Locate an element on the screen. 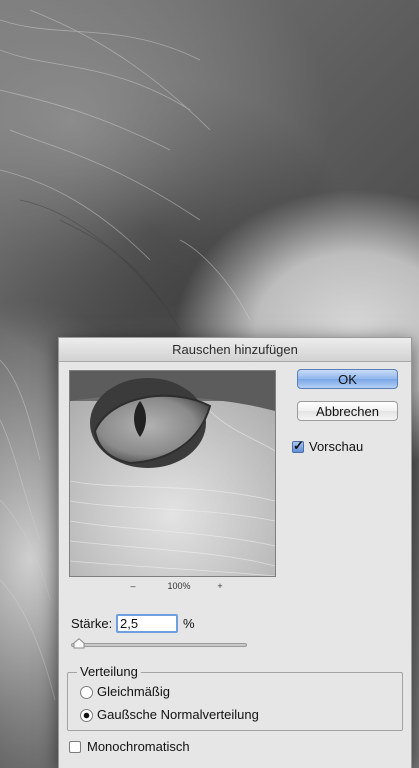  preview-image is located at coordinates (172, 473).